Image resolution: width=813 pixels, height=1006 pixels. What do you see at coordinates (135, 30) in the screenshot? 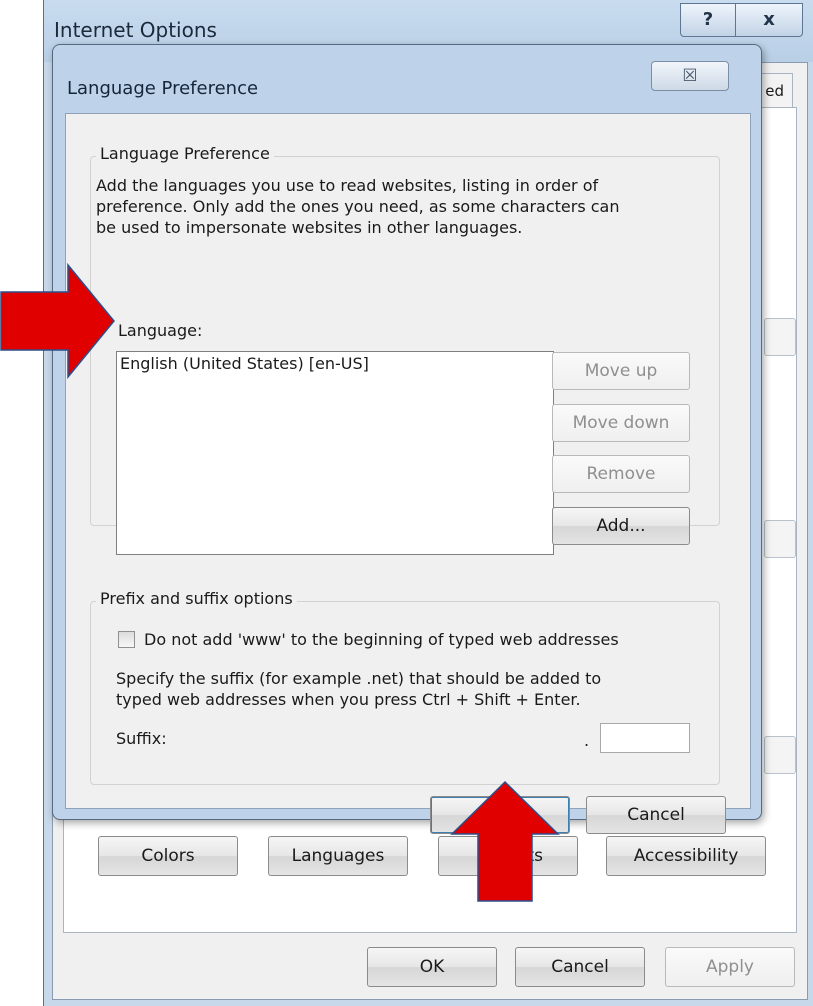
I see `window-title: Internet Options` at bounding box center [135, 30].